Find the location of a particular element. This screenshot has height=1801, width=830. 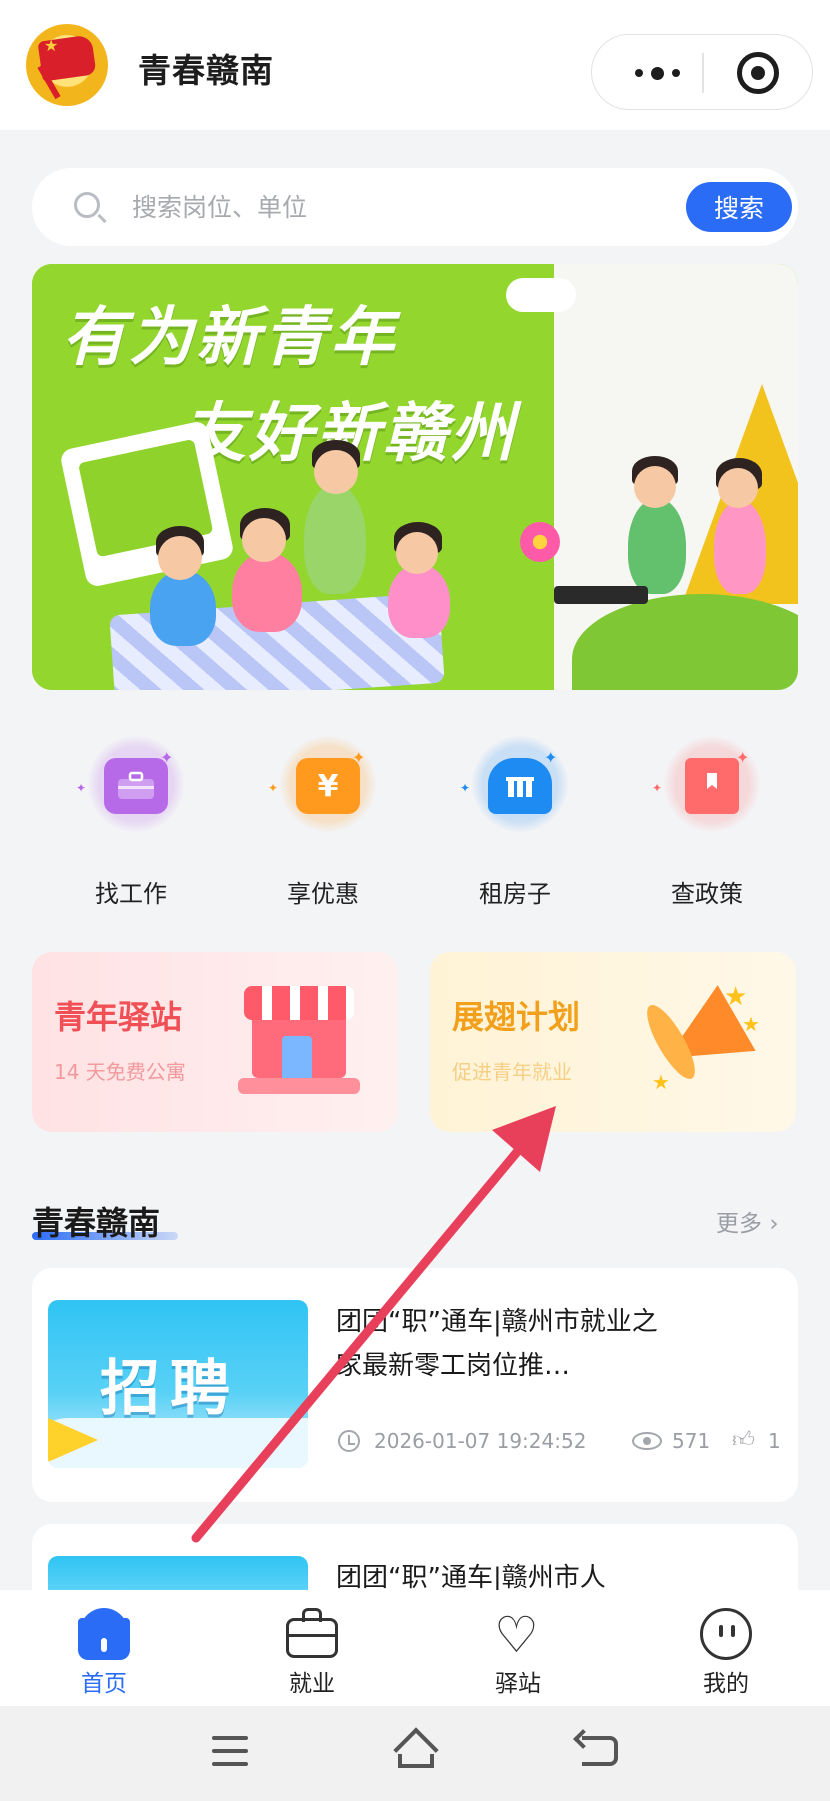

article-thumbnail is located at coordinates (178, 1573).